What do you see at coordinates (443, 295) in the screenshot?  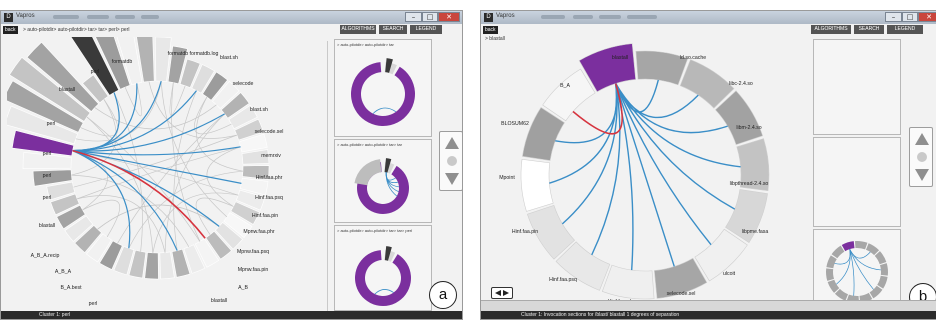 I see `panel-label: a` at bounding box center [443, 295].